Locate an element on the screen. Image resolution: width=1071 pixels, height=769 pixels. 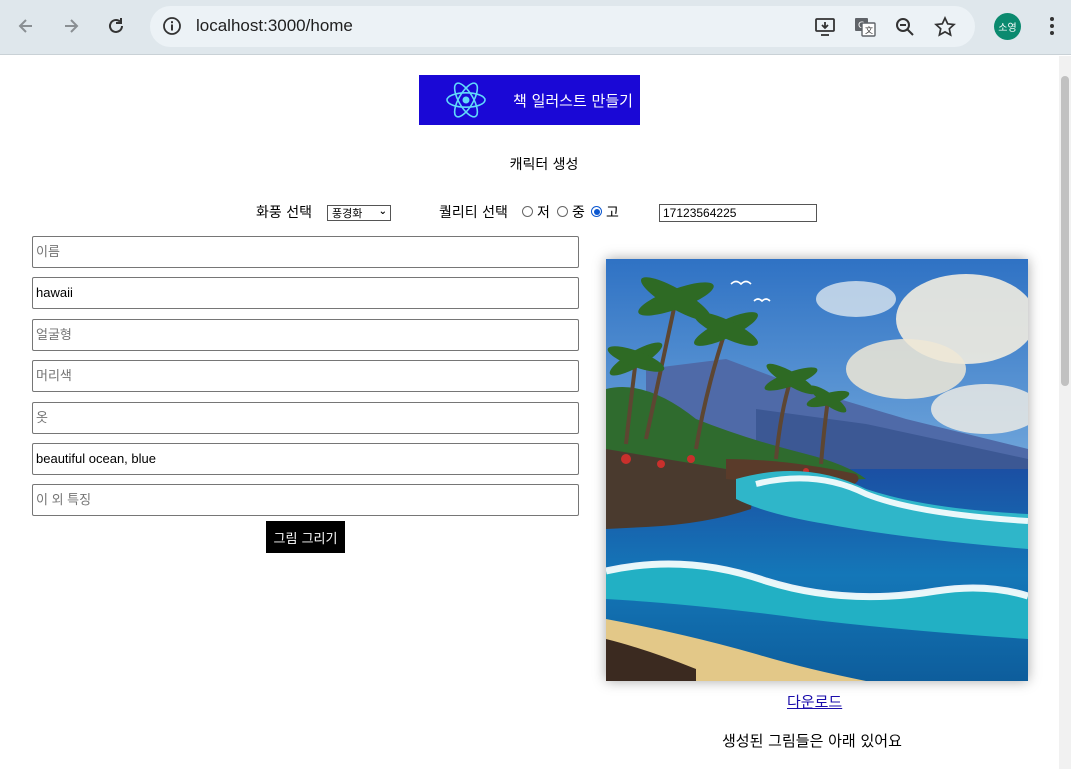
background-field: beautiful ocean, blue is located at coordinates (305, 459).